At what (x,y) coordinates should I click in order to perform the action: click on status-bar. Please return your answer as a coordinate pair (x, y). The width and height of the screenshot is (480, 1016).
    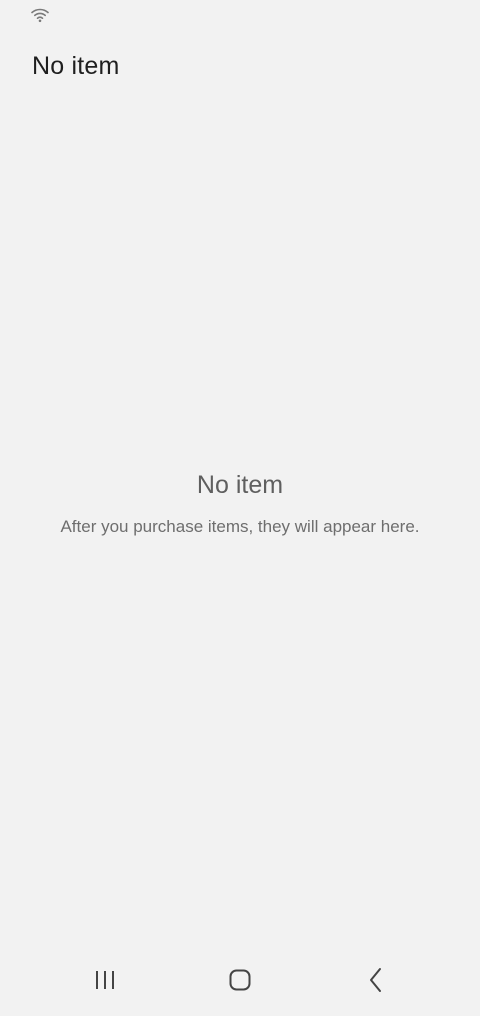
    Looking at the image, I should click on (240, 16).